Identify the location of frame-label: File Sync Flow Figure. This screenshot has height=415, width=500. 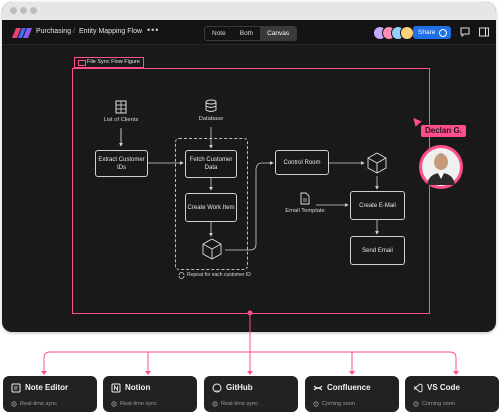
(109, 62).